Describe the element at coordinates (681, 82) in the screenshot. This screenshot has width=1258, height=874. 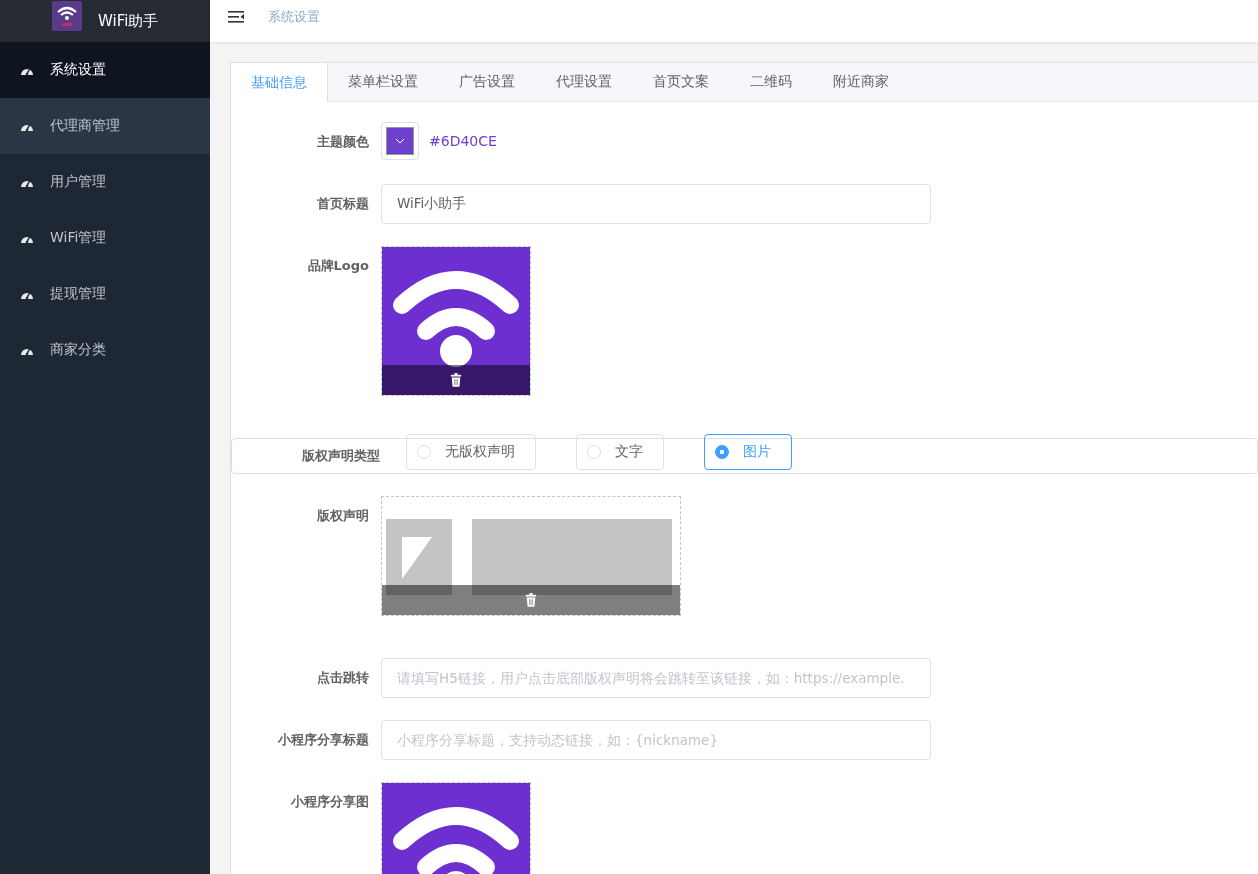
I see `tab: 首页文案` at that location.